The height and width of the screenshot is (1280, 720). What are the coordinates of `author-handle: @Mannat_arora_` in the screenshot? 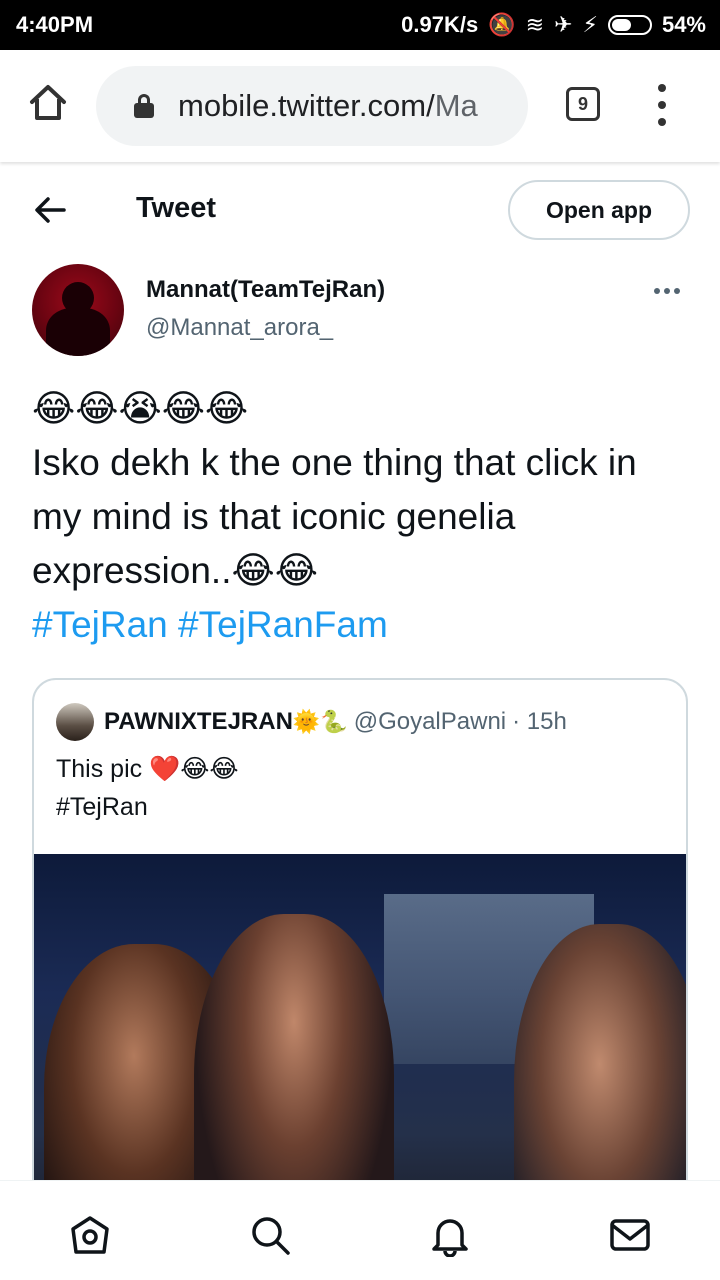 It's located at (239, 328).